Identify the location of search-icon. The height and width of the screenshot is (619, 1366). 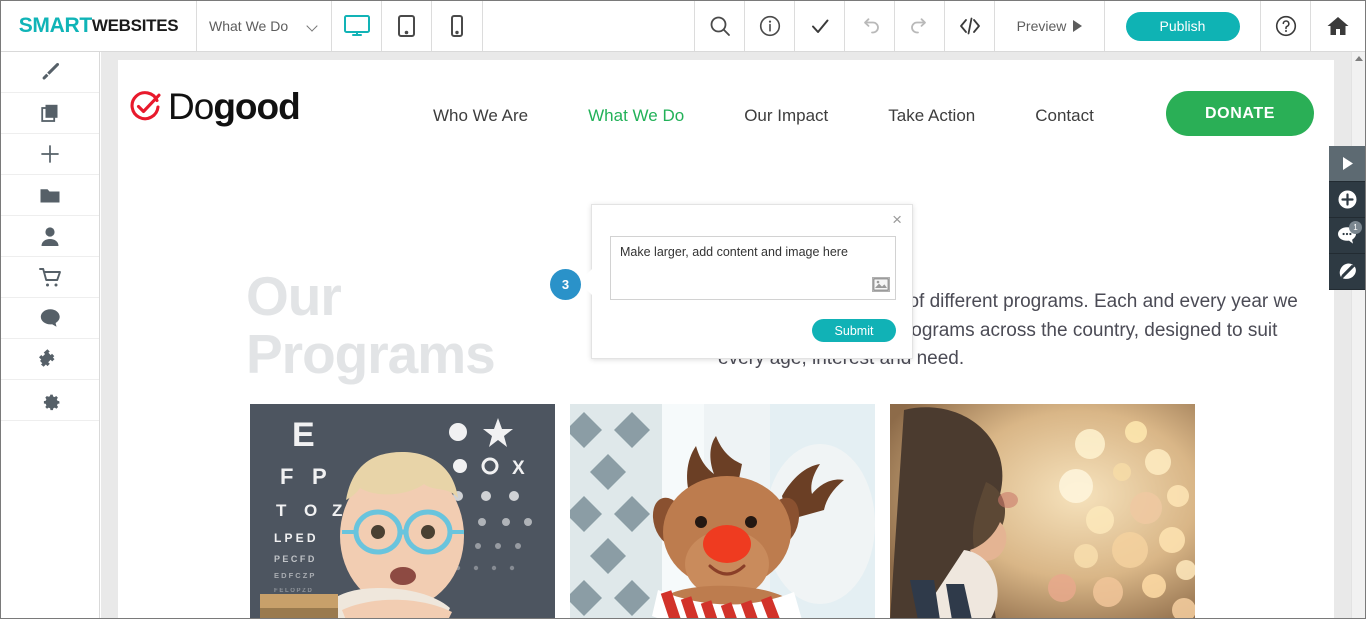
(720, 26).